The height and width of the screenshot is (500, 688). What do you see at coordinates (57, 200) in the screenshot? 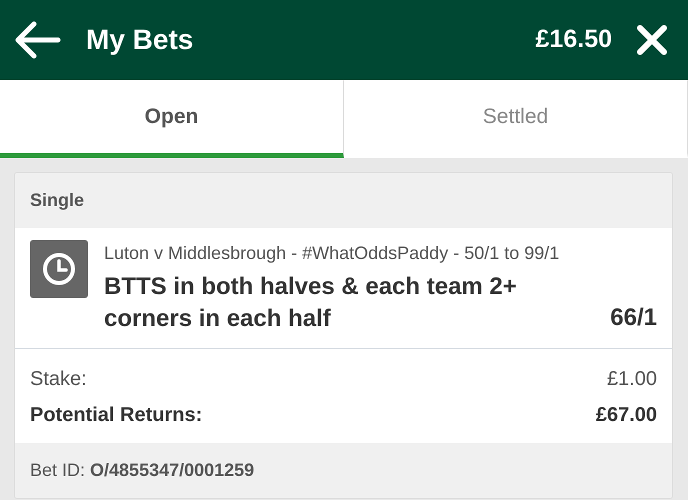
I see `bet-type: Single` at bounding box center [57, 200].